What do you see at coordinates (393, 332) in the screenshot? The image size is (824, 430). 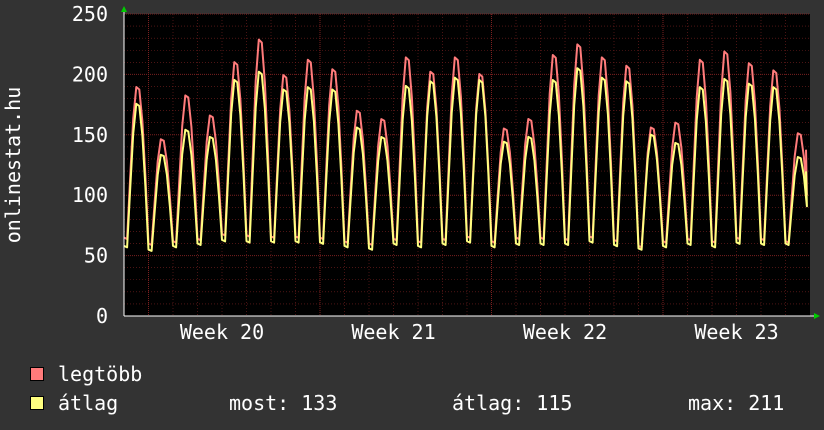 I see `x-tick-label: Week 21` at bounding box center [393, 332].